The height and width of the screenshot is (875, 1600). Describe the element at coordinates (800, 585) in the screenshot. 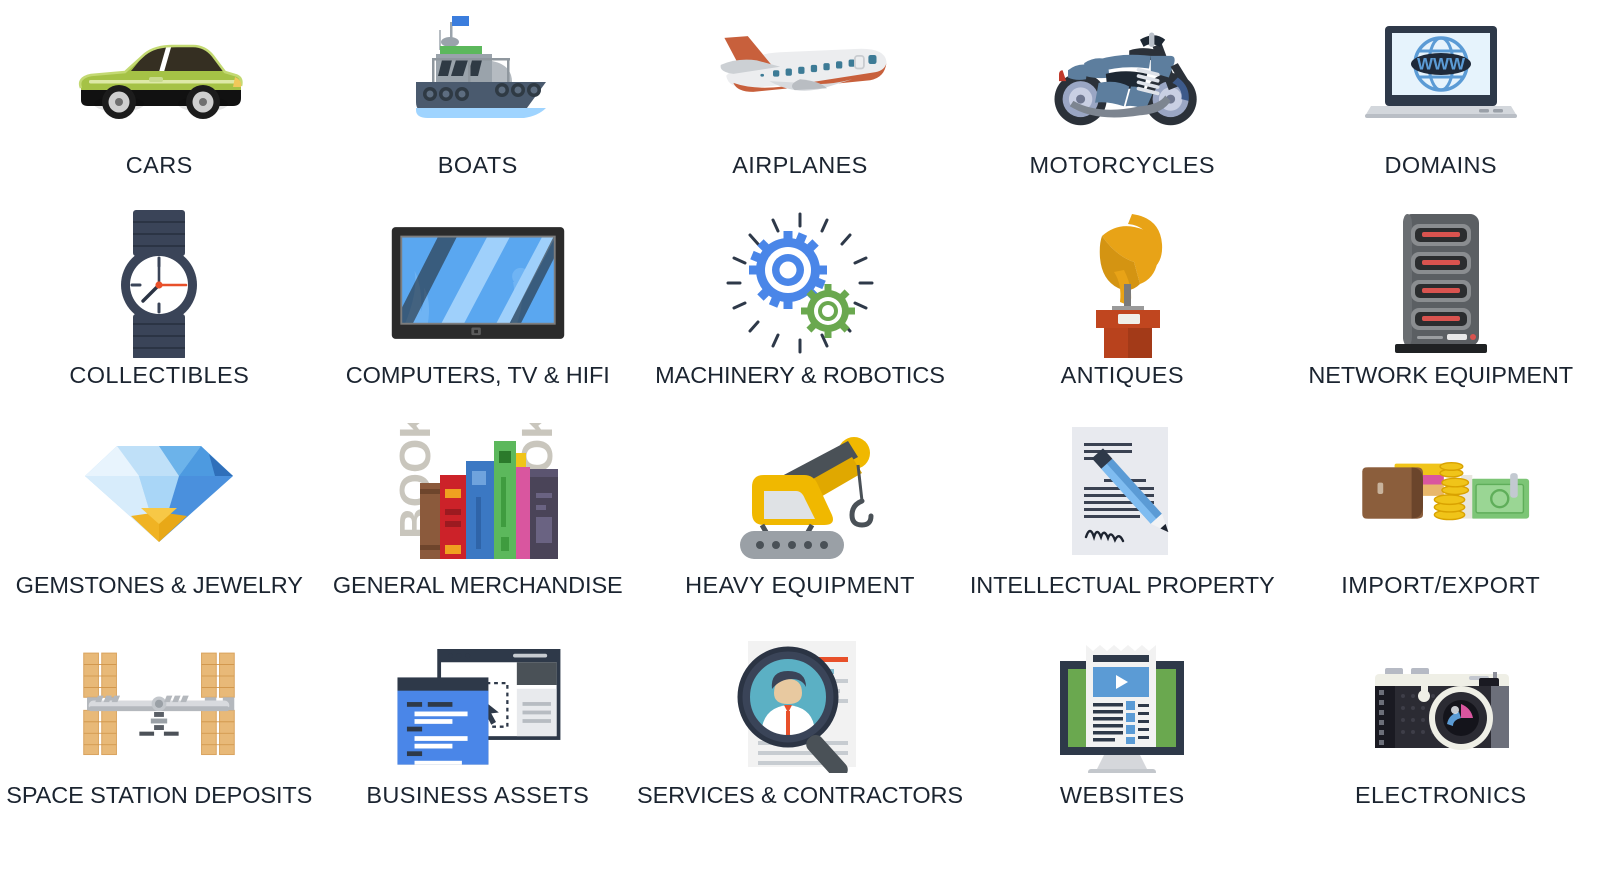

I see `category-label: HEAVY EQUIPMENT` at that location.